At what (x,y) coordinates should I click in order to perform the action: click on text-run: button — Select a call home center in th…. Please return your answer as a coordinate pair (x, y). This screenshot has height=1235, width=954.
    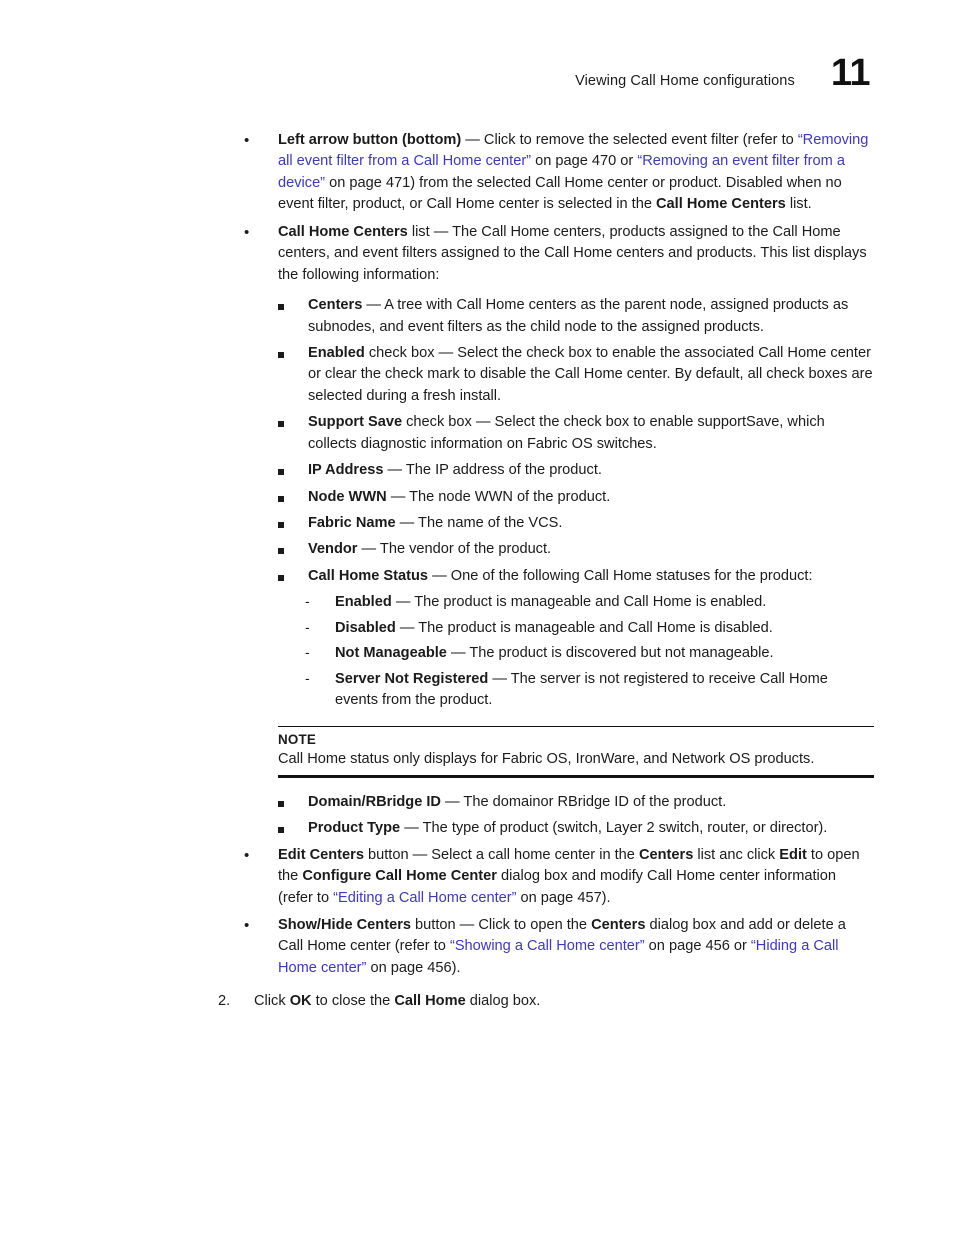
    Looking at the image, I should click on (501, 854).